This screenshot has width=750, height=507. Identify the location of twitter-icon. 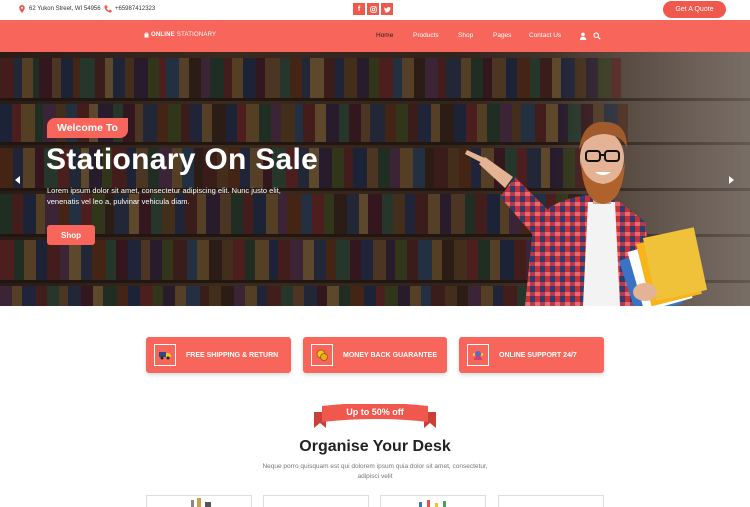
(387, 9).